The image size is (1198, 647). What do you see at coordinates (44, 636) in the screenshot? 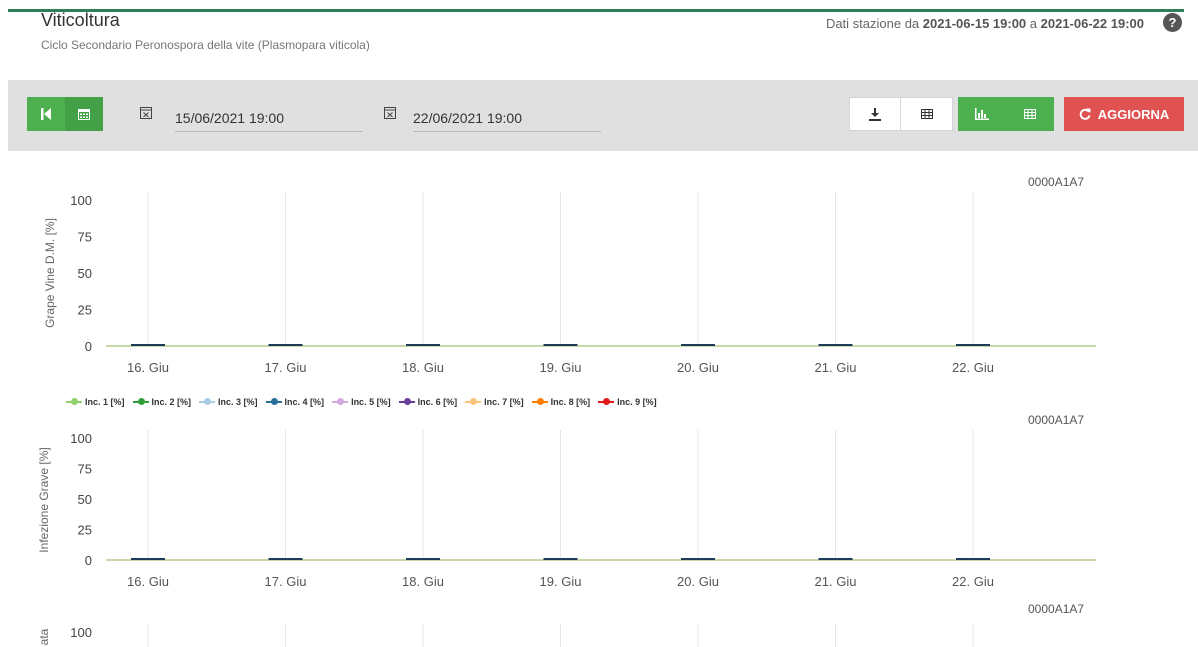
I see `y-axis-label: ata` at bounding box center [44, 636].